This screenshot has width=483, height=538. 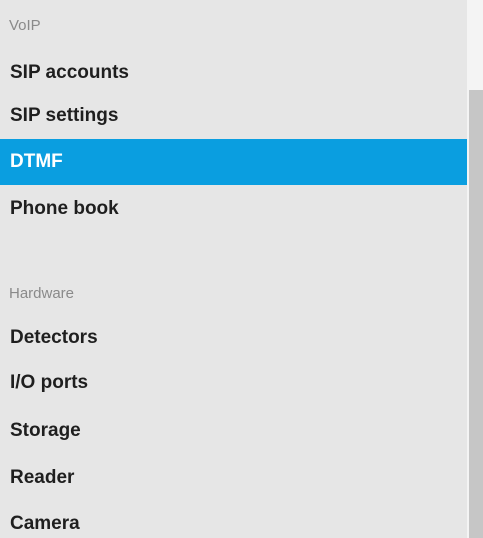 I want to click on menu-item-dtmf: DTMF, so click(x=233, y=162).